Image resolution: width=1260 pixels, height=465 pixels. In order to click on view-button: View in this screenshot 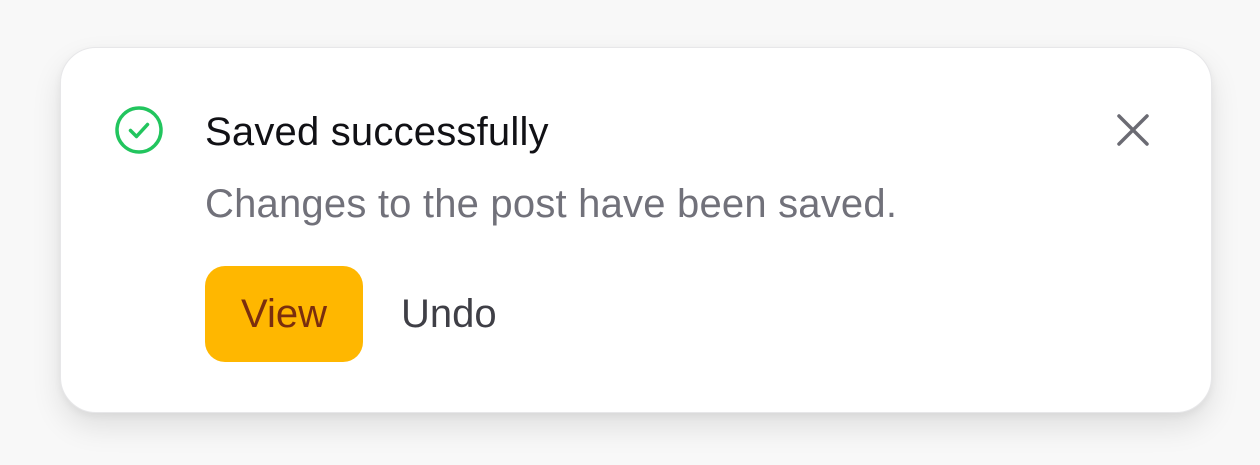, I will do `click(284, 314)`.